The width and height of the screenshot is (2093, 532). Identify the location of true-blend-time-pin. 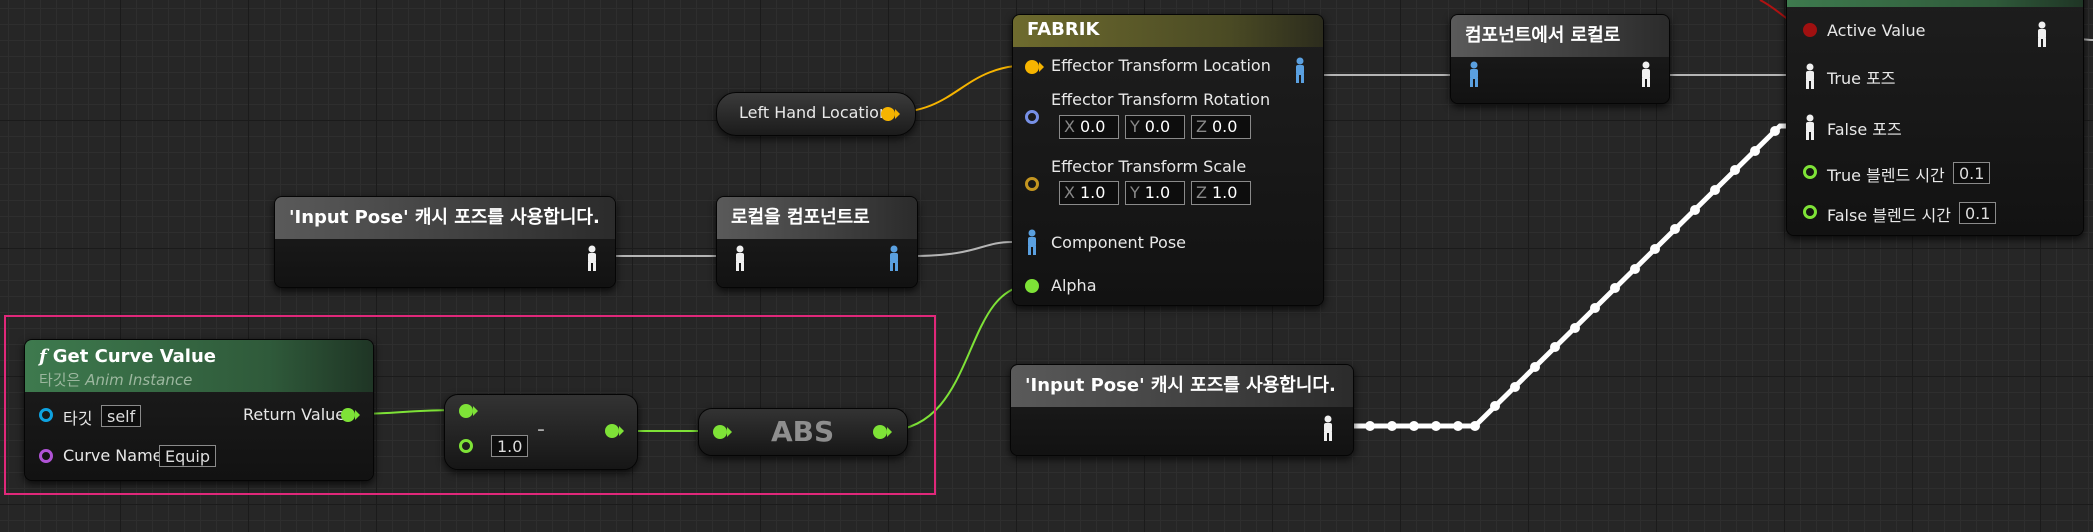
(1810, 172).